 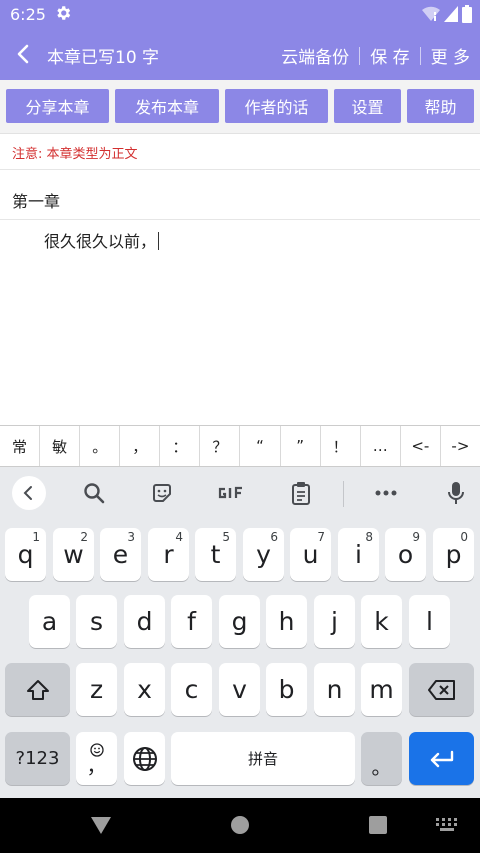 I want to click on key-j: j, so click(x=334, y=621).